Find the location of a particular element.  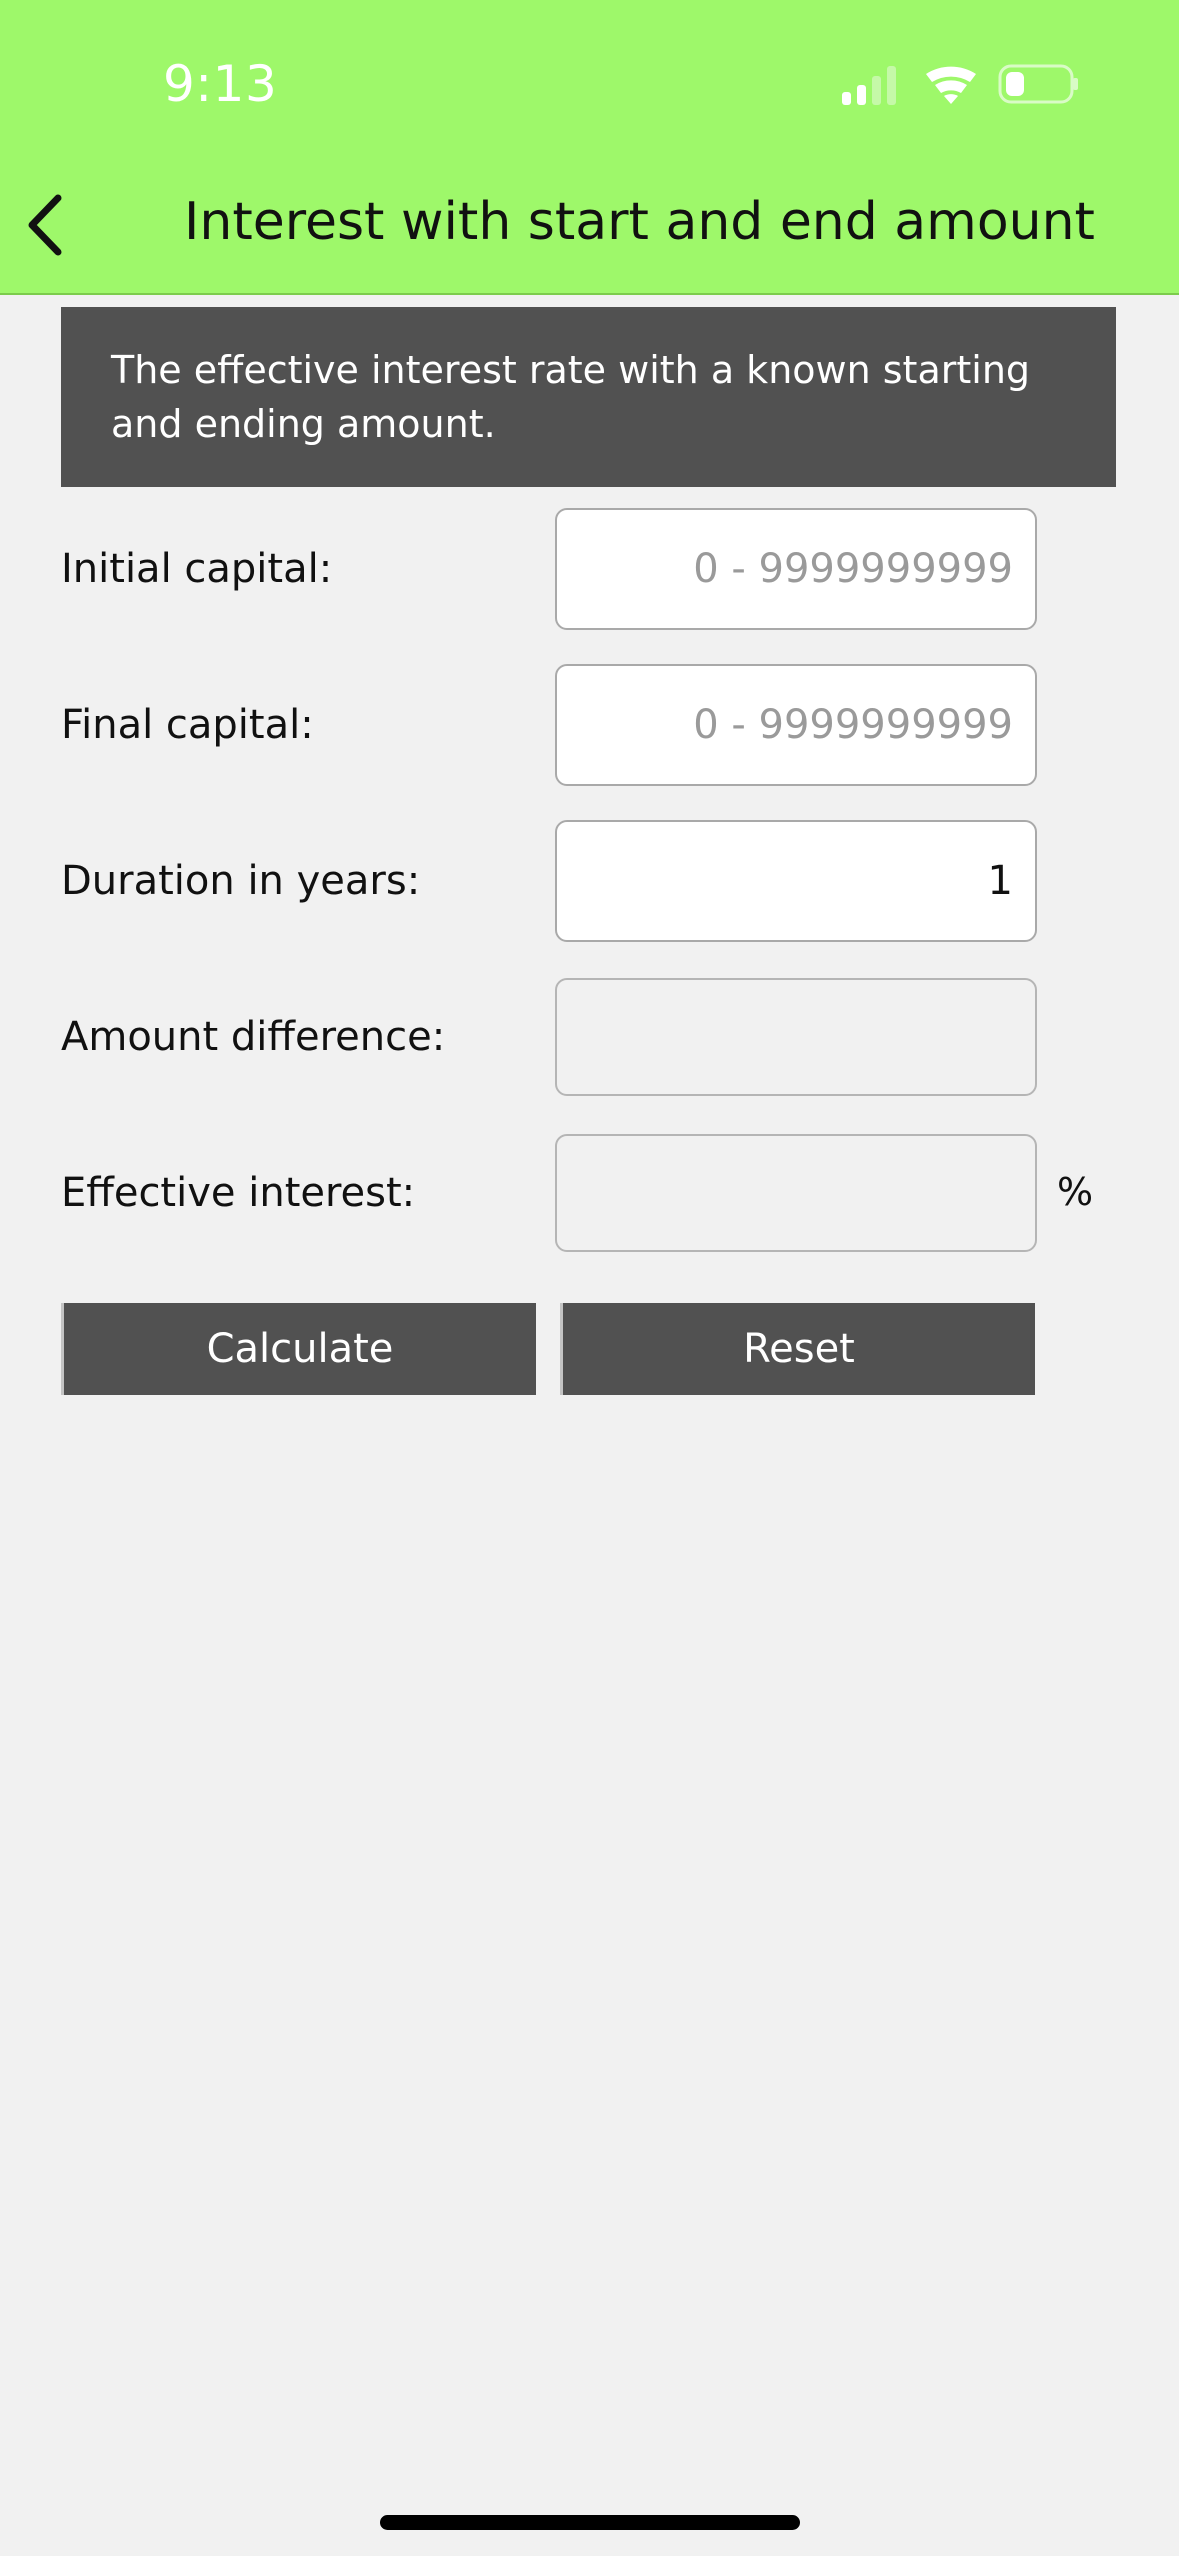

status-icons is located at coordinates (962, 87).